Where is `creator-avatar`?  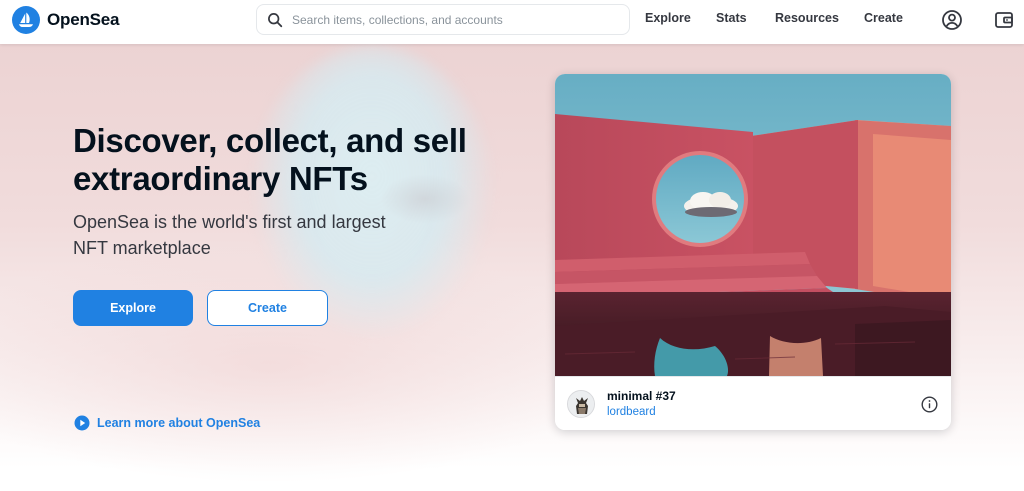 creator-avatar is located at coordinates (581, 404).